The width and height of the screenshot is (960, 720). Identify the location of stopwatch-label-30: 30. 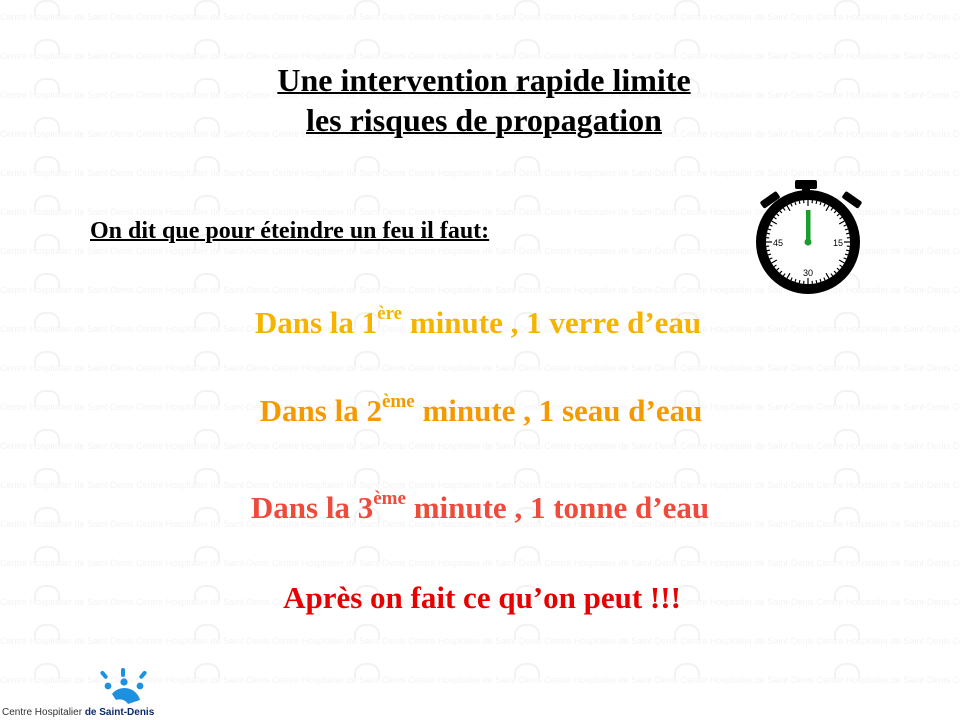
(808, 273).